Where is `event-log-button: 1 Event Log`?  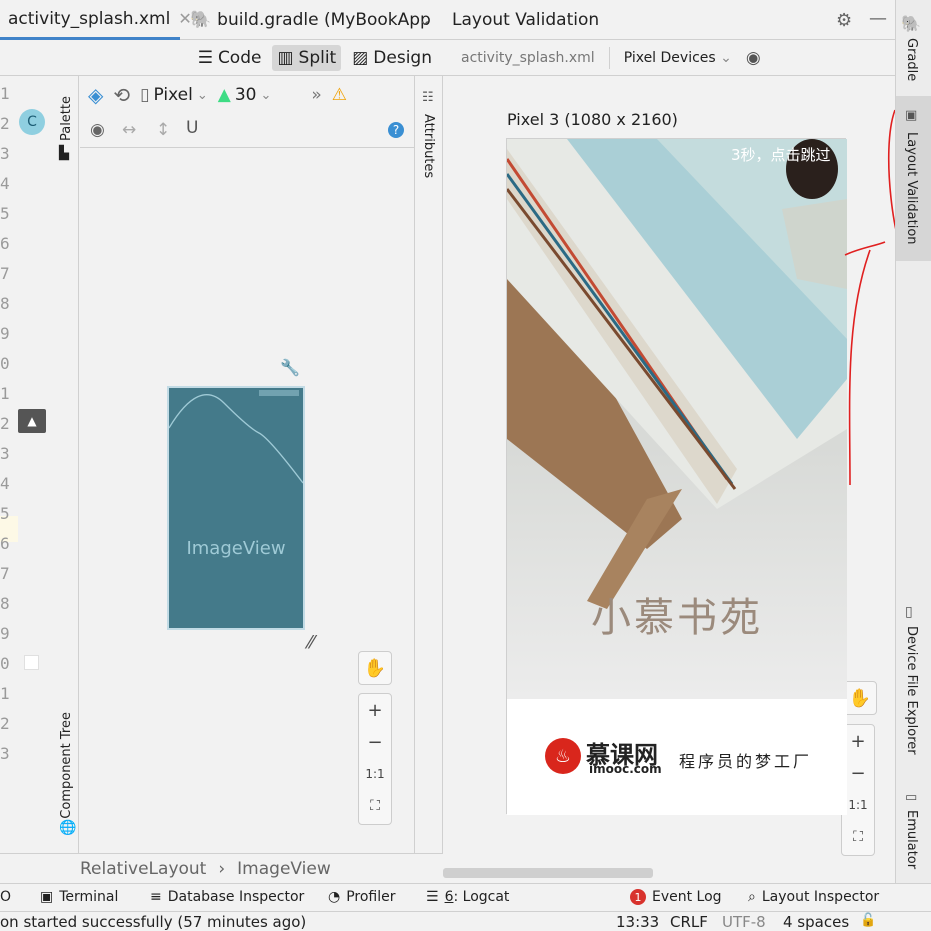
event-log-button: 1 Event Log is located at coordinates (676, 897).